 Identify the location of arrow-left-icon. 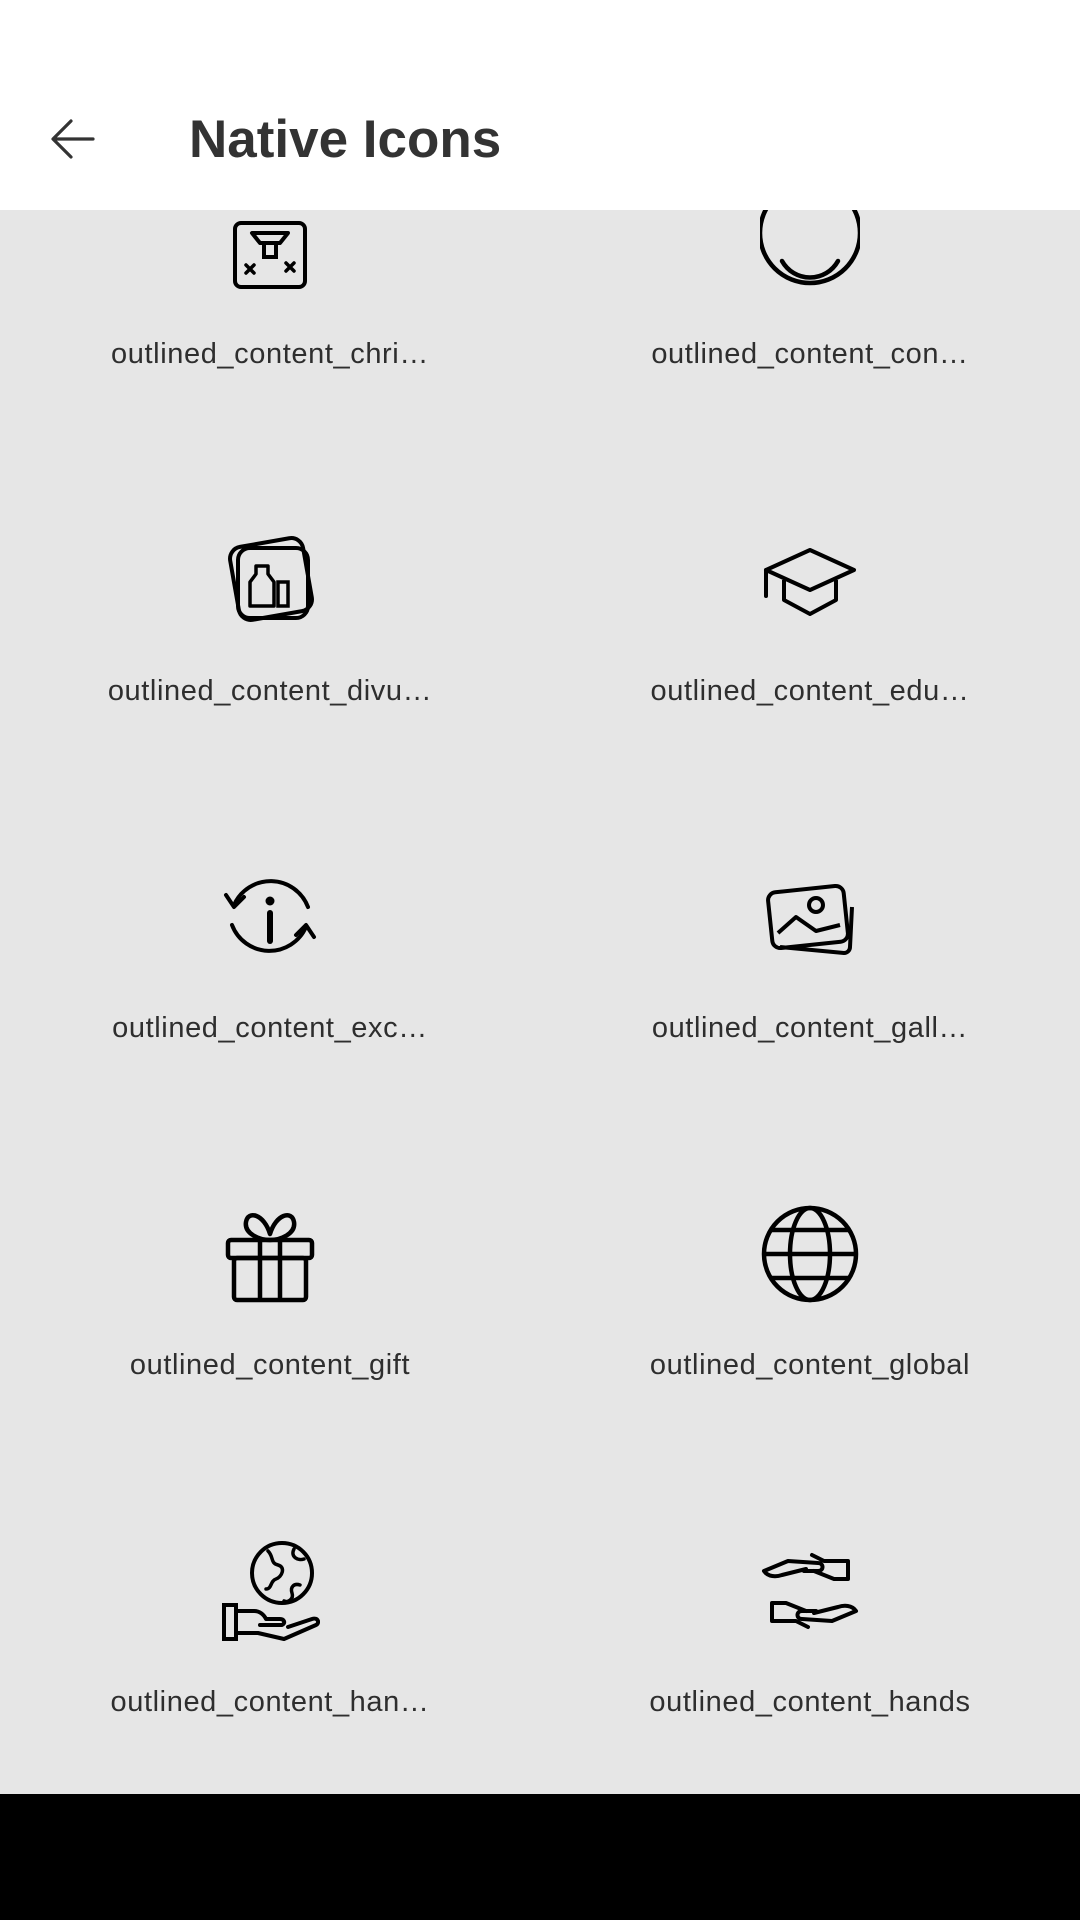
(73, 139).